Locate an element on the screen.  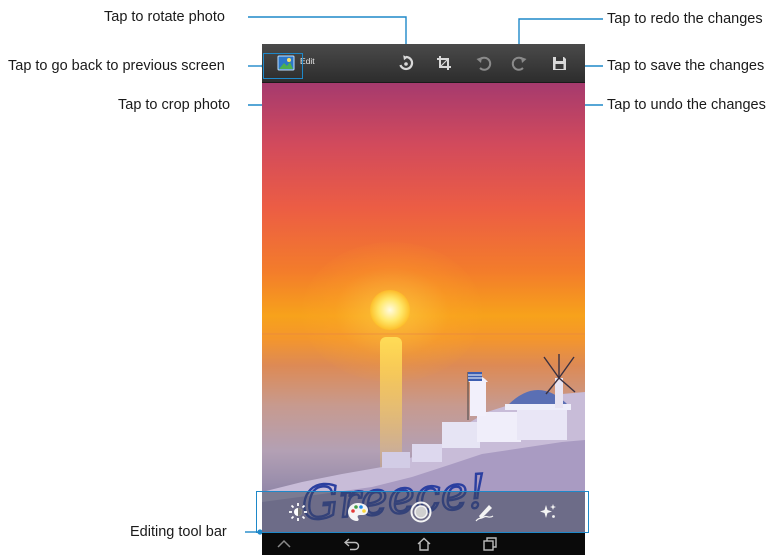
editing-toolbar is located at coordinates (423, 512).